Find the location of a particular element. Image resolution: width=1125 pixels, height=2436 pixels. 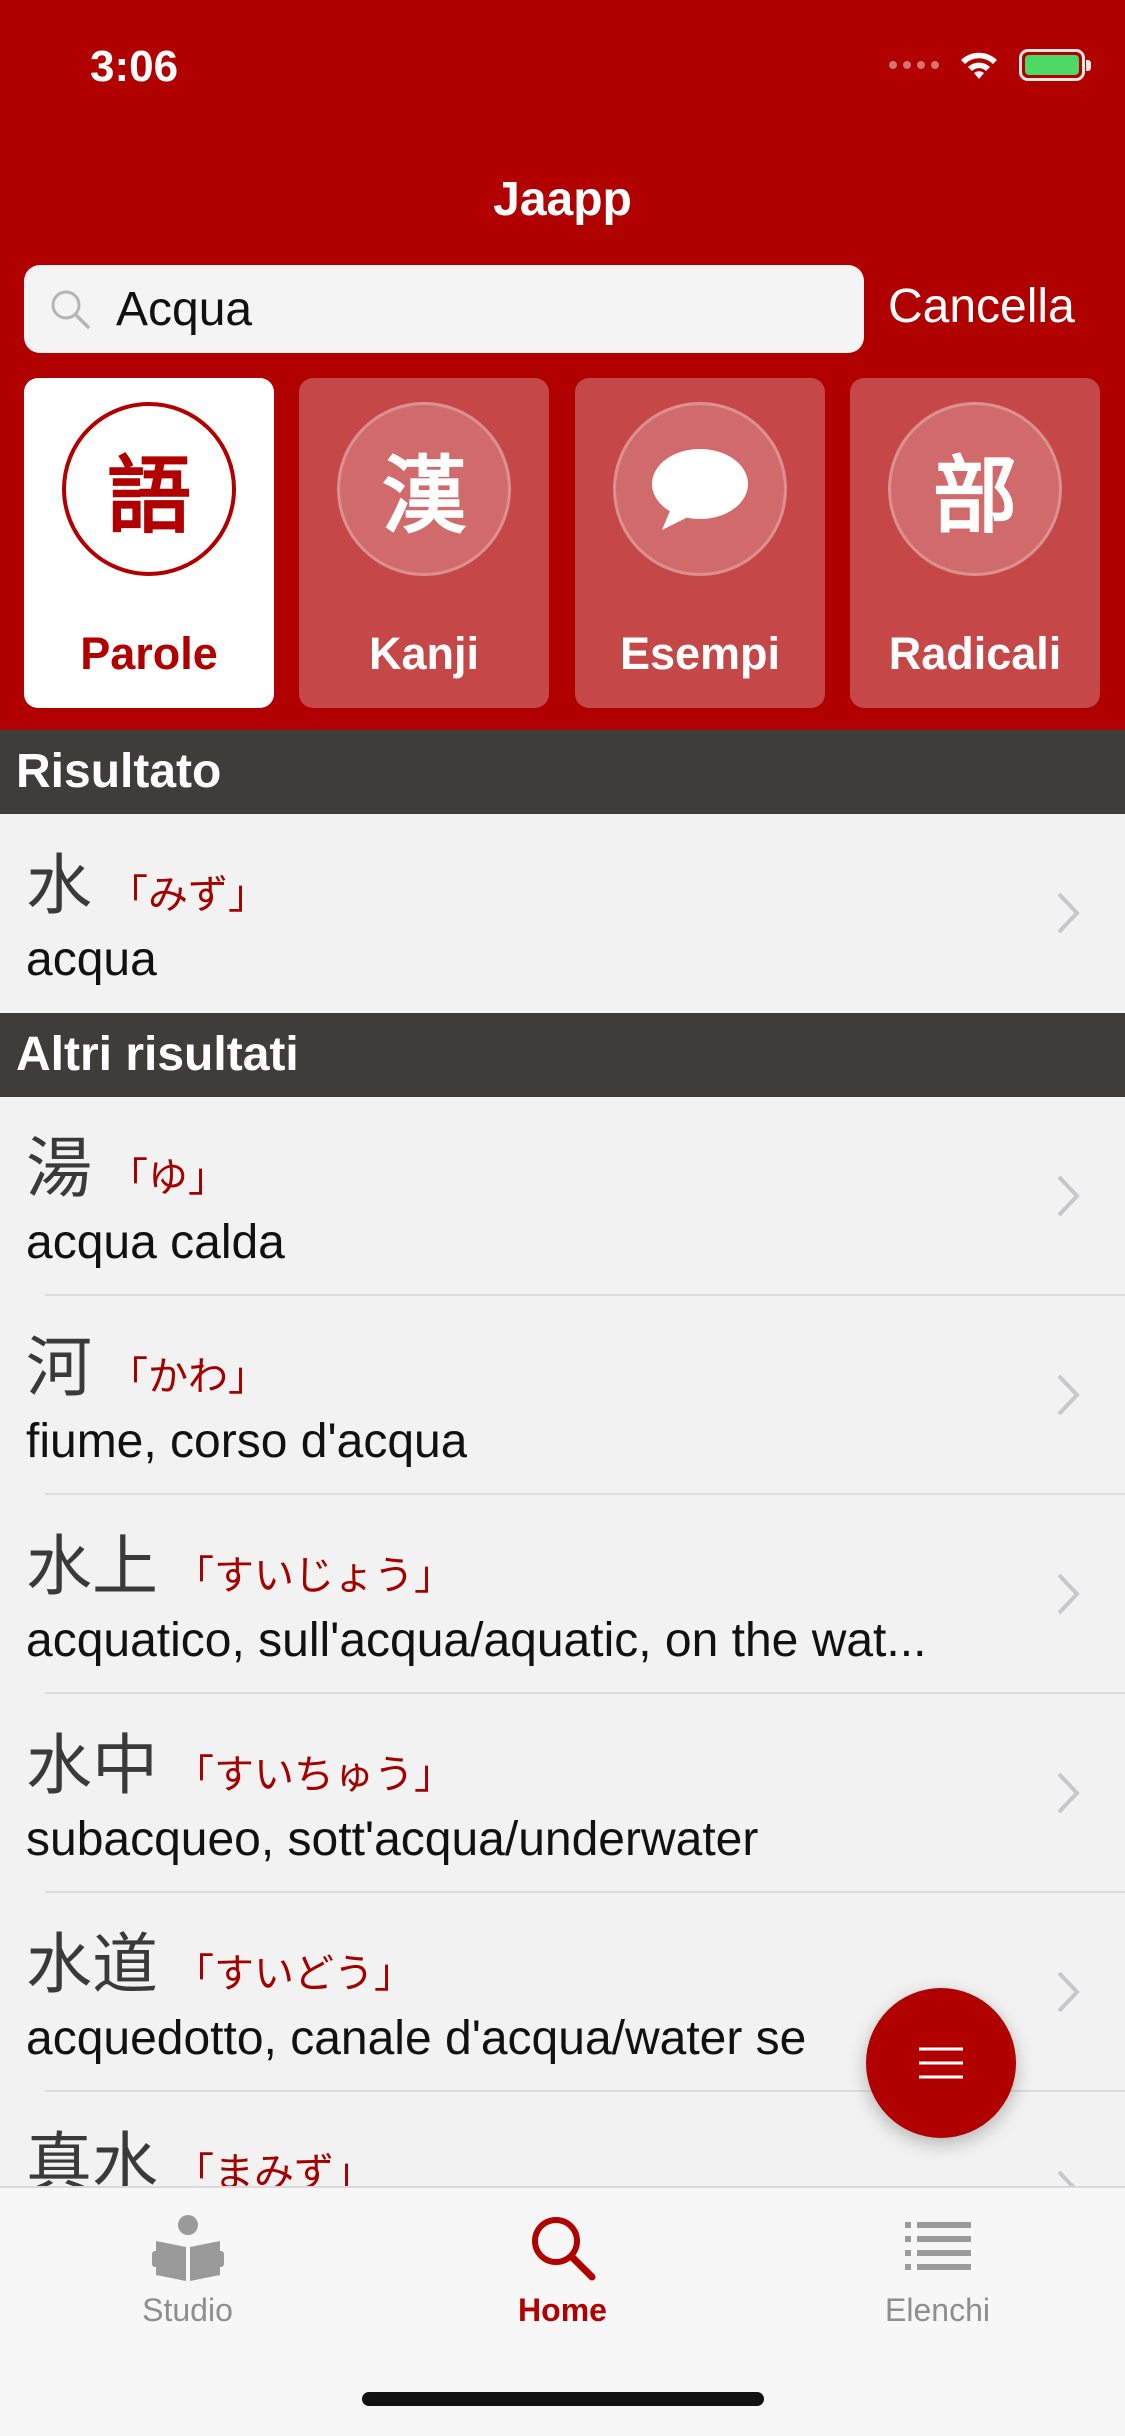

status-time: 3:06 is located at coordinates (134, 66).